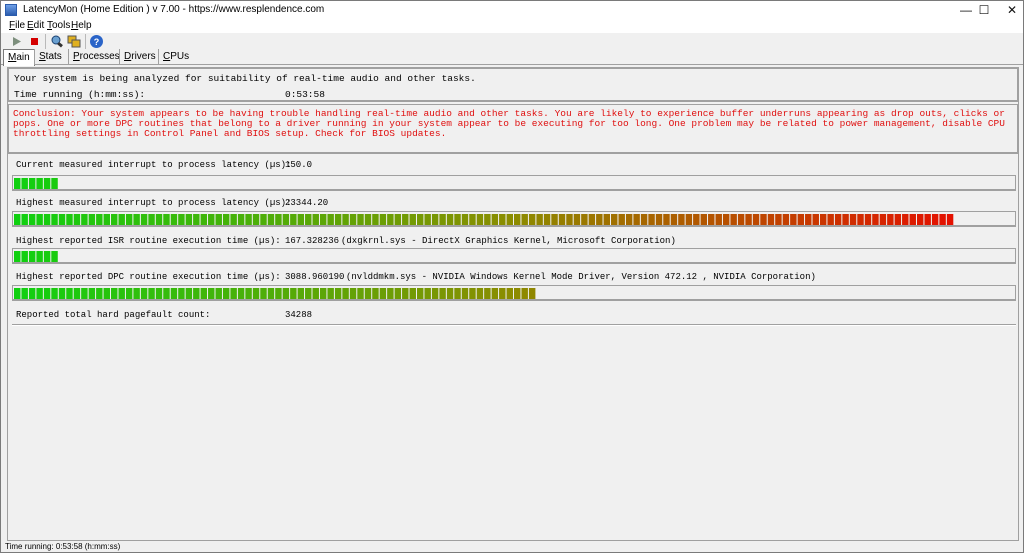 This screenshot has width=1024, height=553. Describe the element at coordinates (512, 41) in the screenshot. I see `toolbar: ?` at that location.